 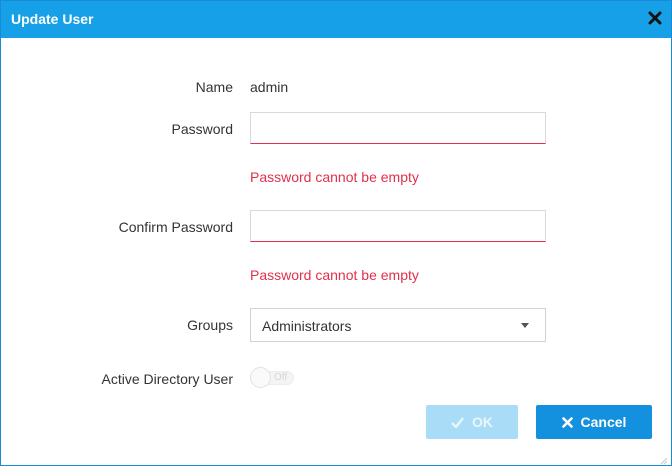 I want to click on resize-grip-icon, so click(x=663, y=458).